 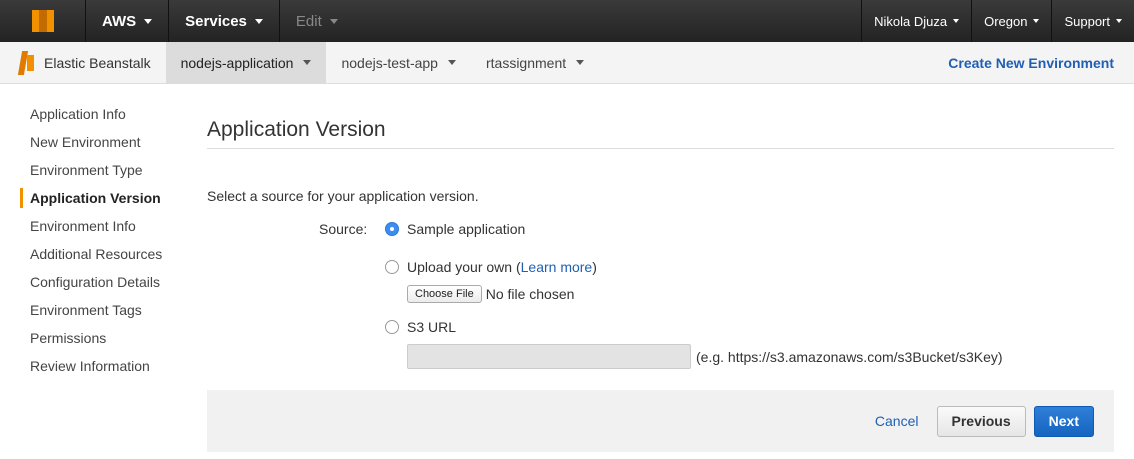 I want to click on support-label: Support, so click(x=1087, y=21).